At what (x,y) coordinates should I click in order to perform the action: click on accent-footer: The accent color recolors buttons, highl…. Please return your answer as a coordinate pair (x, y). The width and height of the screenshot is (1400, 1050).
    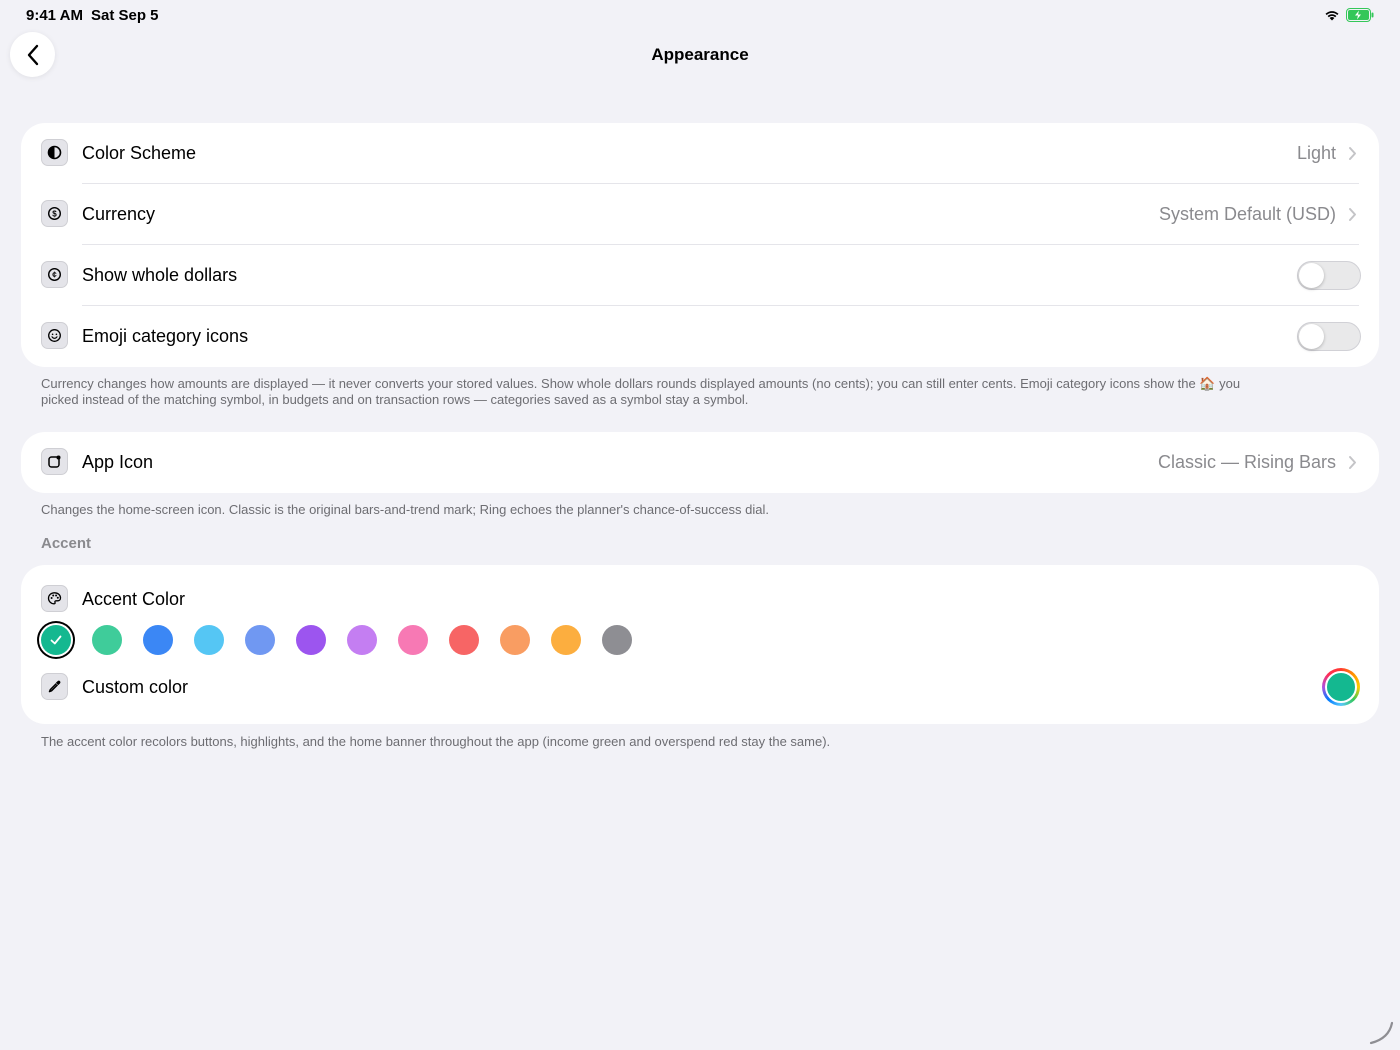
    Looking at the image, I should click on (436, 741).